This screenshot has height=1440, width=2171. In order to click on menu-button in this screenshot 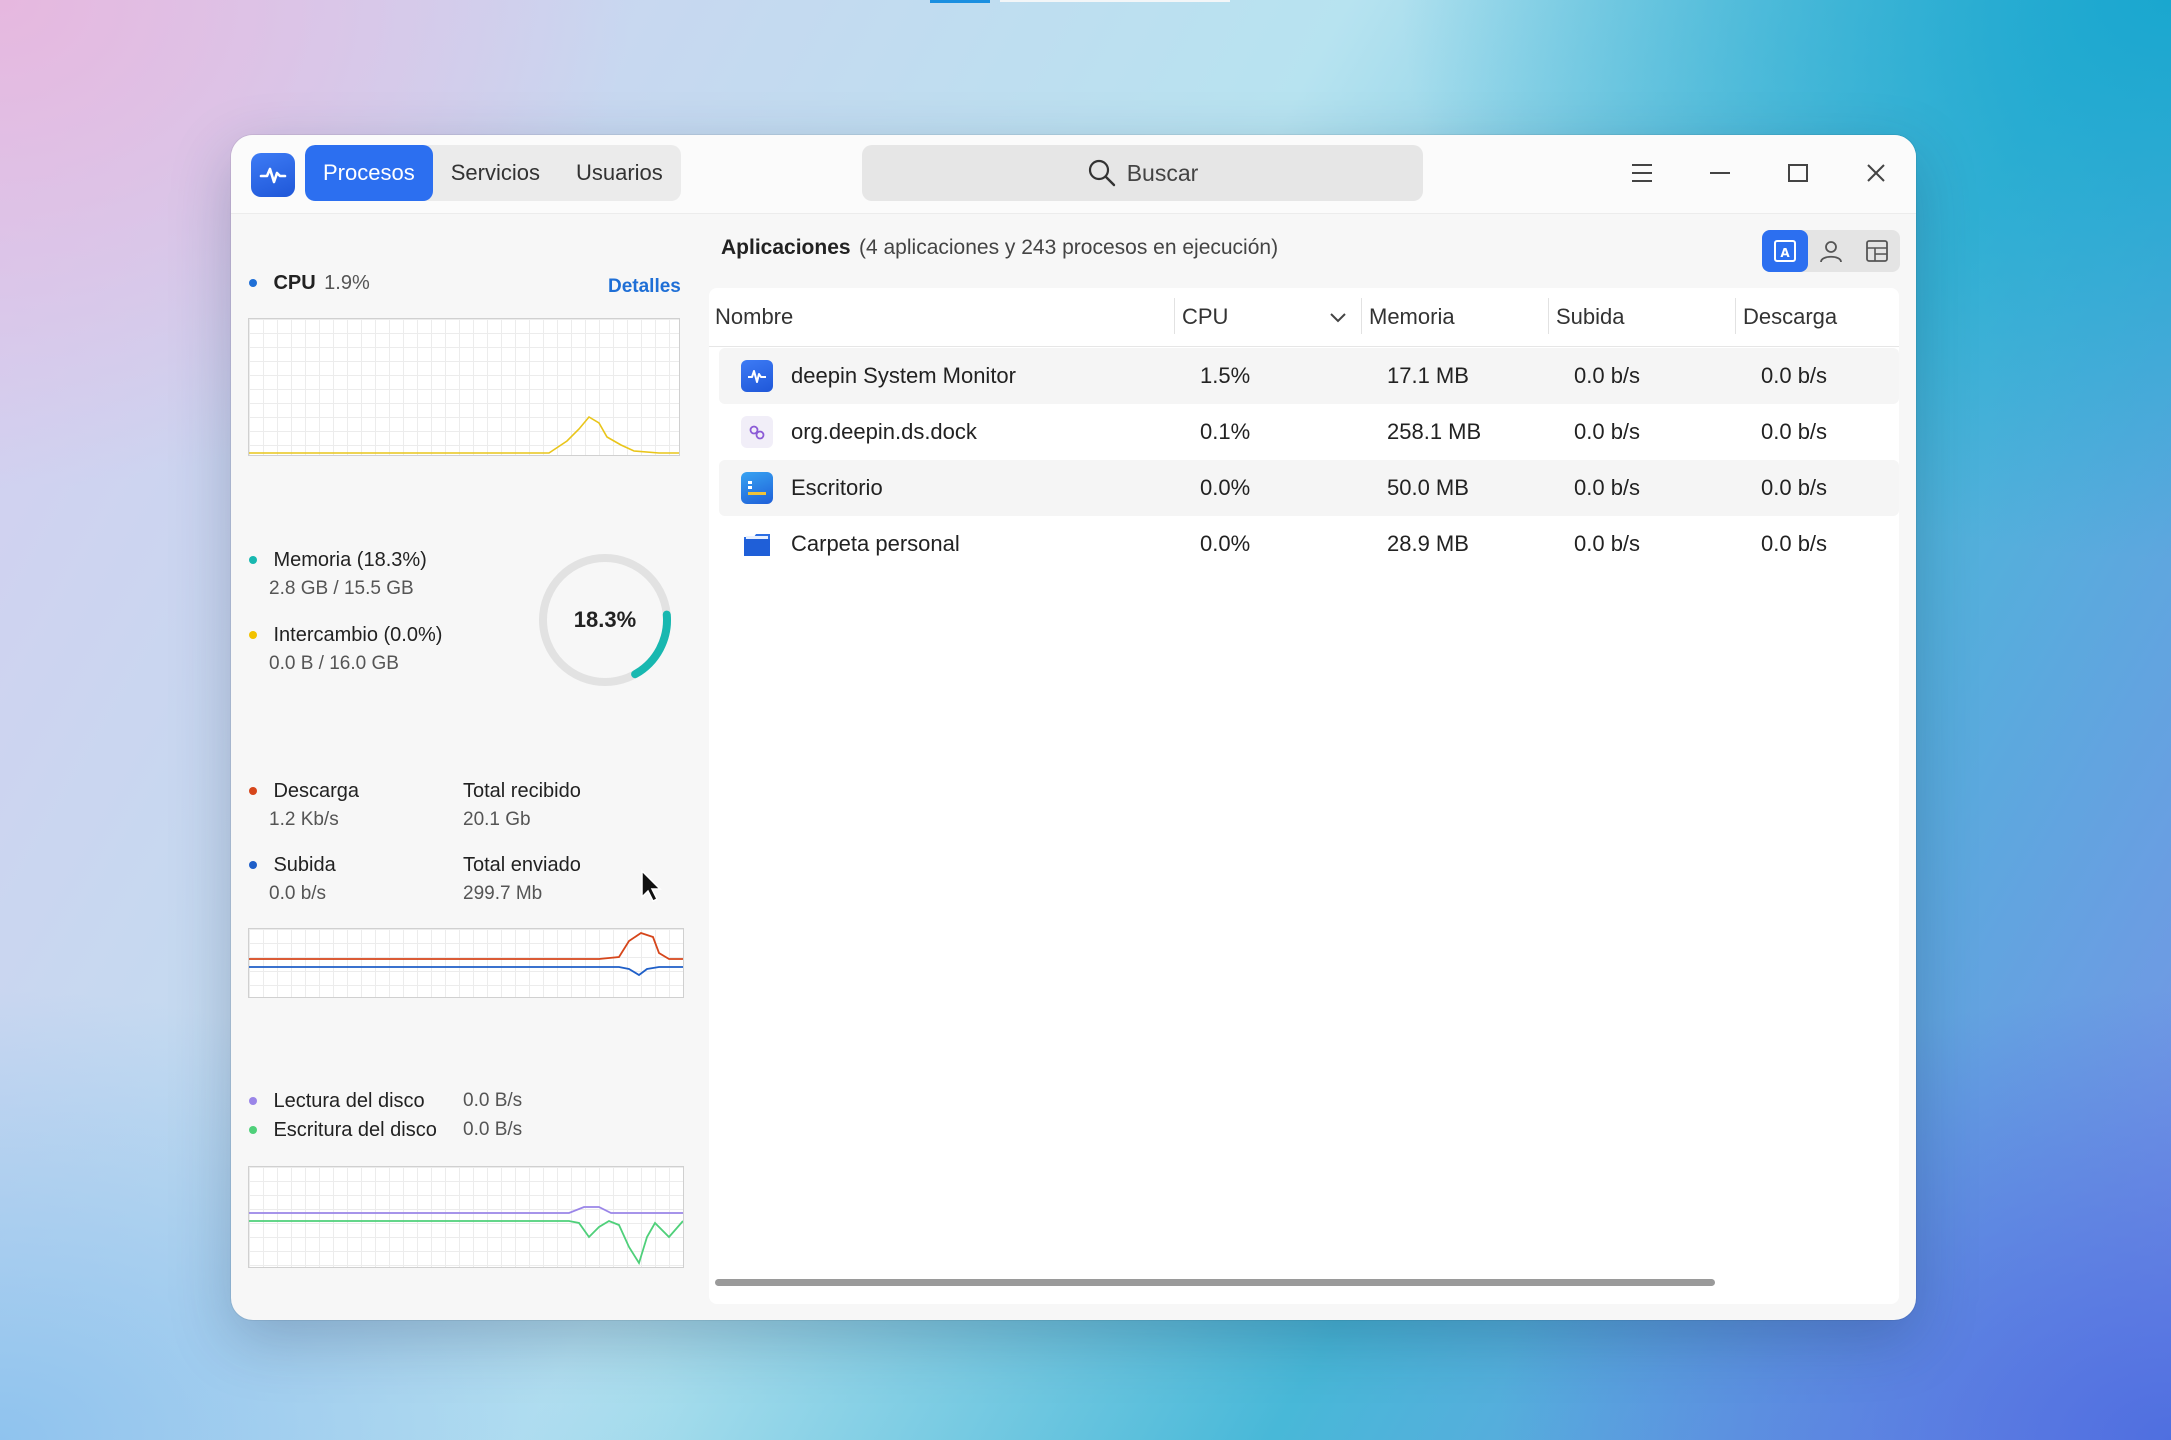, I will do `click(1642, 173)`.